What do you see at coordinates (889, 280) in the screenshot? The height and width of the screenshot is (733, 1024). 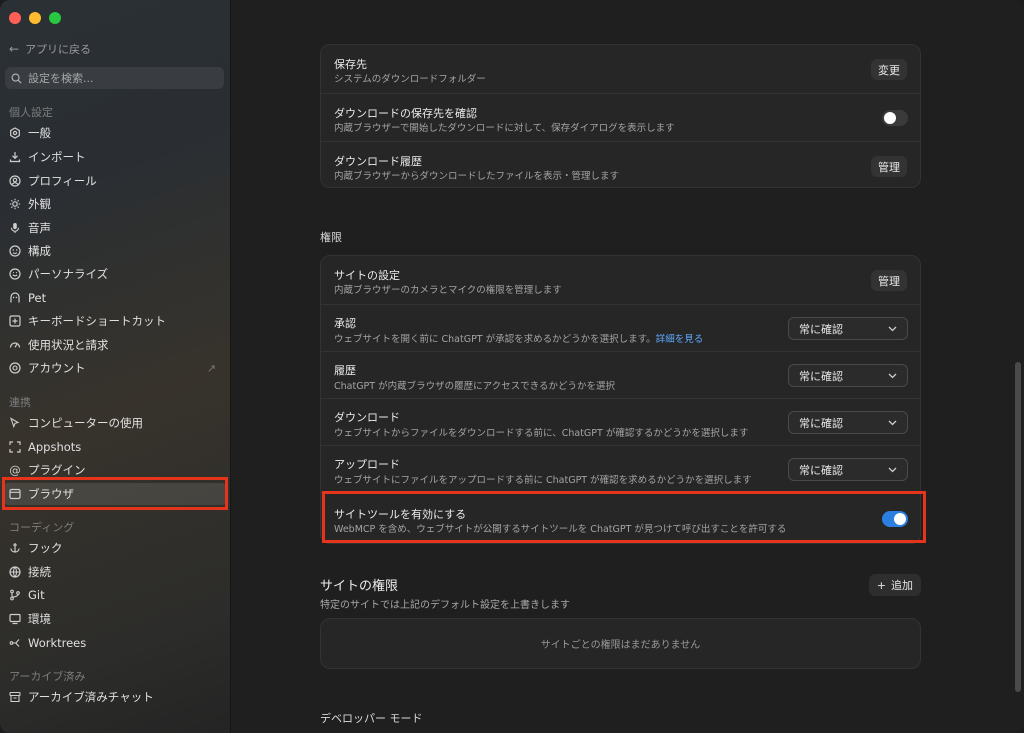 I see `manage-site-settings-button: 管理` at bounding box center [889, 280].